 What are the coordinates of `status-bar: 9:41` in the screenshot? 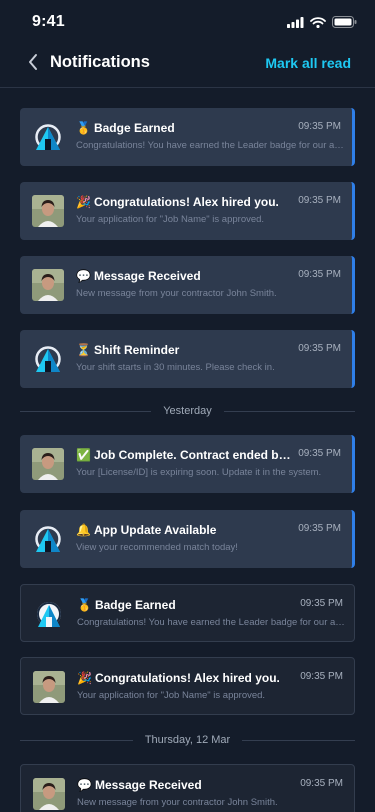 It's located at (187, 22).